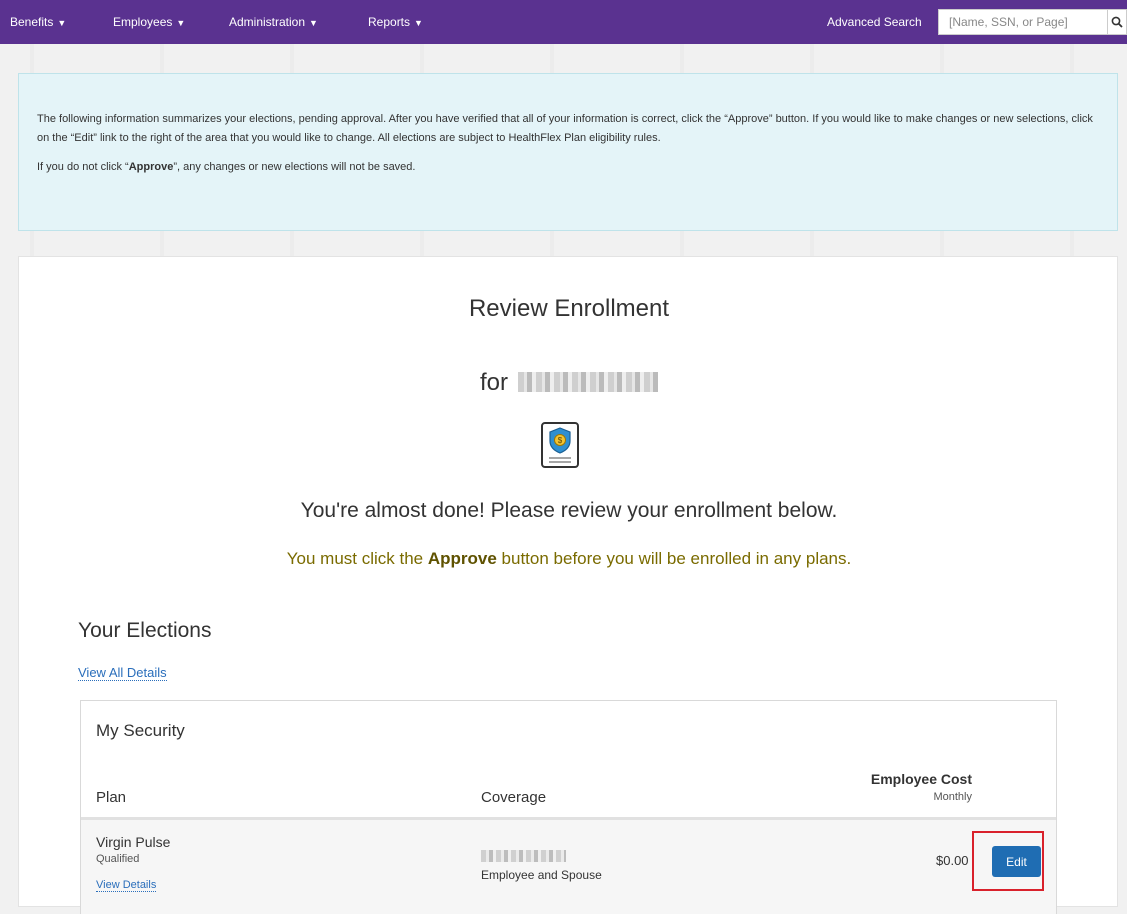  Describe the element at coordinates (1023, 22) in the screenshot. I see `search-input` at that location.